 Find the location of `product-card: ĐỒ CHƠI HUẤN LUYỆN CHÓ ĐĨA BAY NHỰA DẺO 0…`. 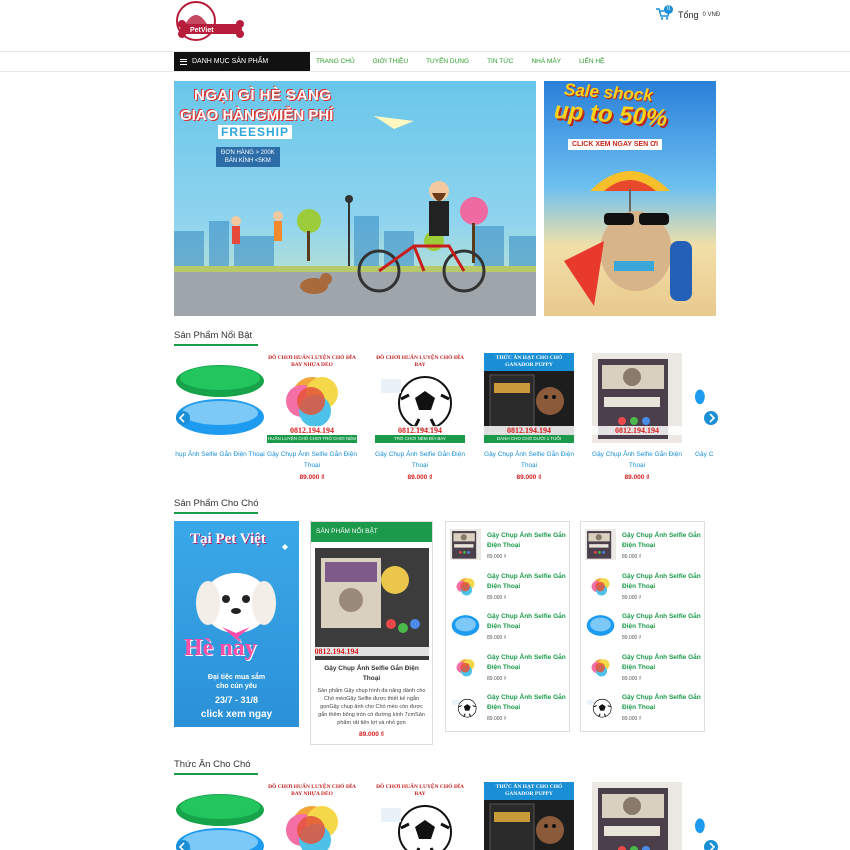

product-card: ĐỒ CHƠI HUẤN LUYỆN CHÓ ĐĨA BAY NHỰA DẺO 0… is located at coordinates (312, 417).